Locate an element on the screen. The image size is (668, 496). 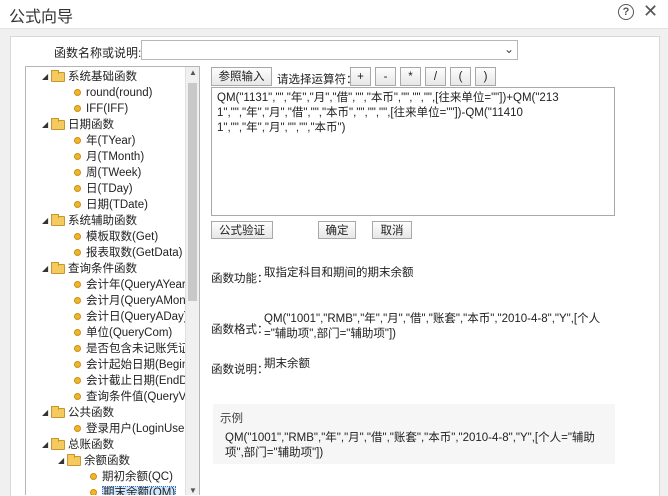
operator-rparen-button: ) is located at coordinates (485, 76).